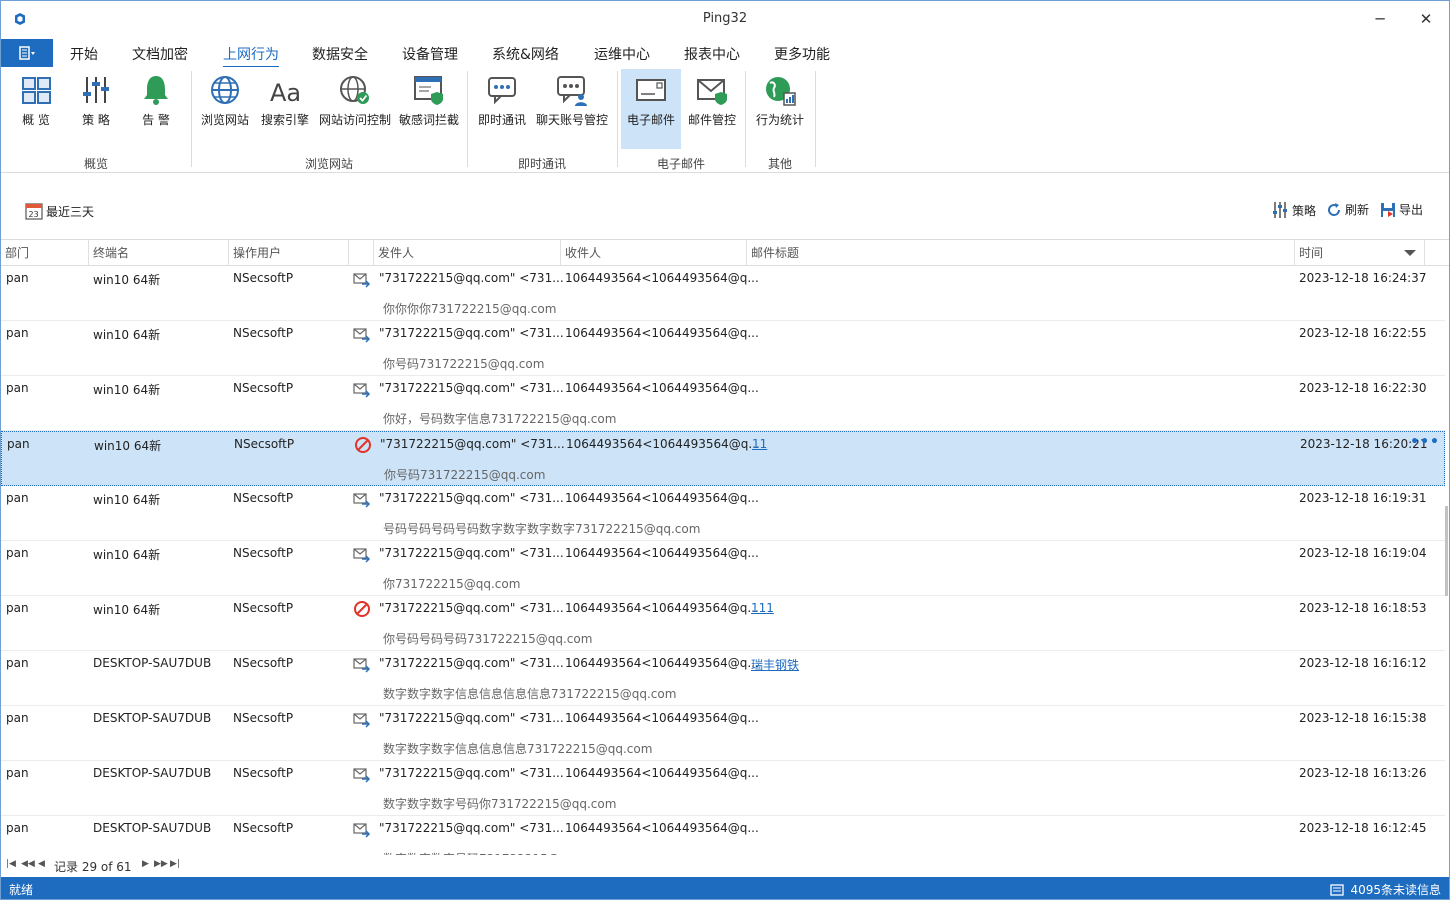  I want to click on tab-web-behavior: 上网行为, so click(251, 56).